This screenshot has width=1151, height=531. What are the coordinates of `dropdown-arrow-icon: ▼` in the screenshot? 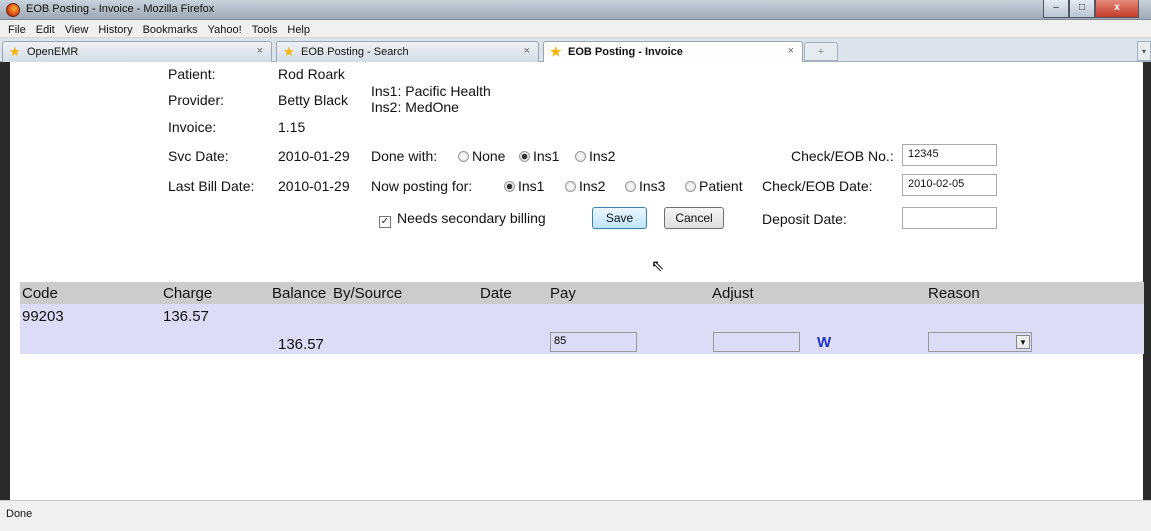 It's located at (1023, 342).